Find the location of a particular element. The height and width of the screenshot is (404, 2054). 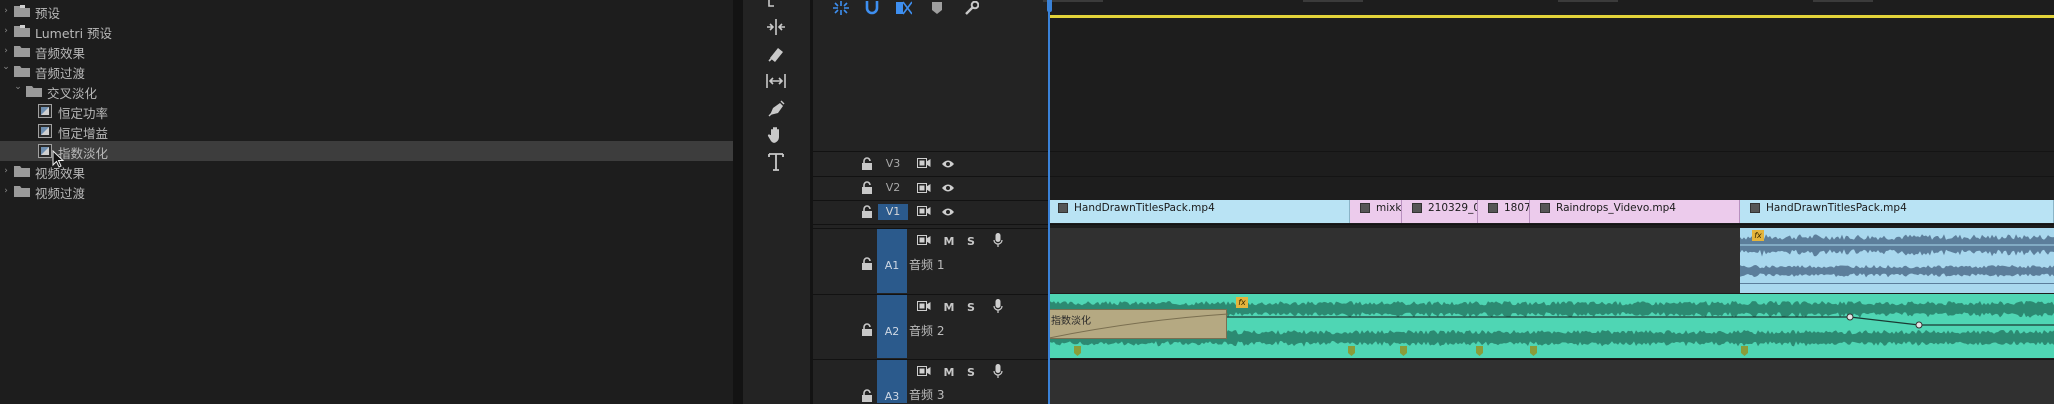

clip-divider is located at coordinates (1897, 283).